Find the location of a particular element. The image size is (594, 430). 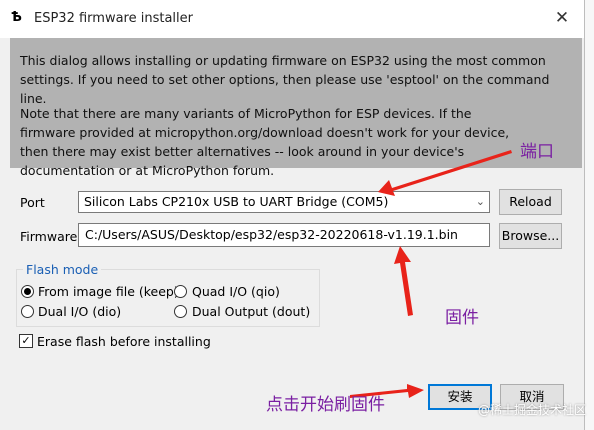

arrow-to-port is located at coordinates (445, 173).